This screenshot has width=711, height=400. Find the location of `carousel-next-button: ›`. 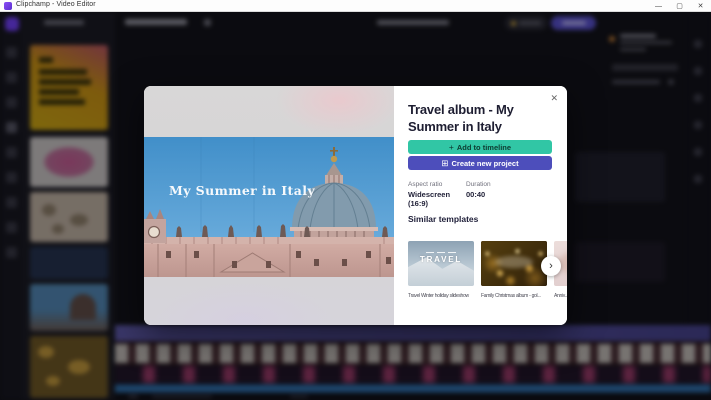

carousel-next-button: › is located at coordinates (551, 266).